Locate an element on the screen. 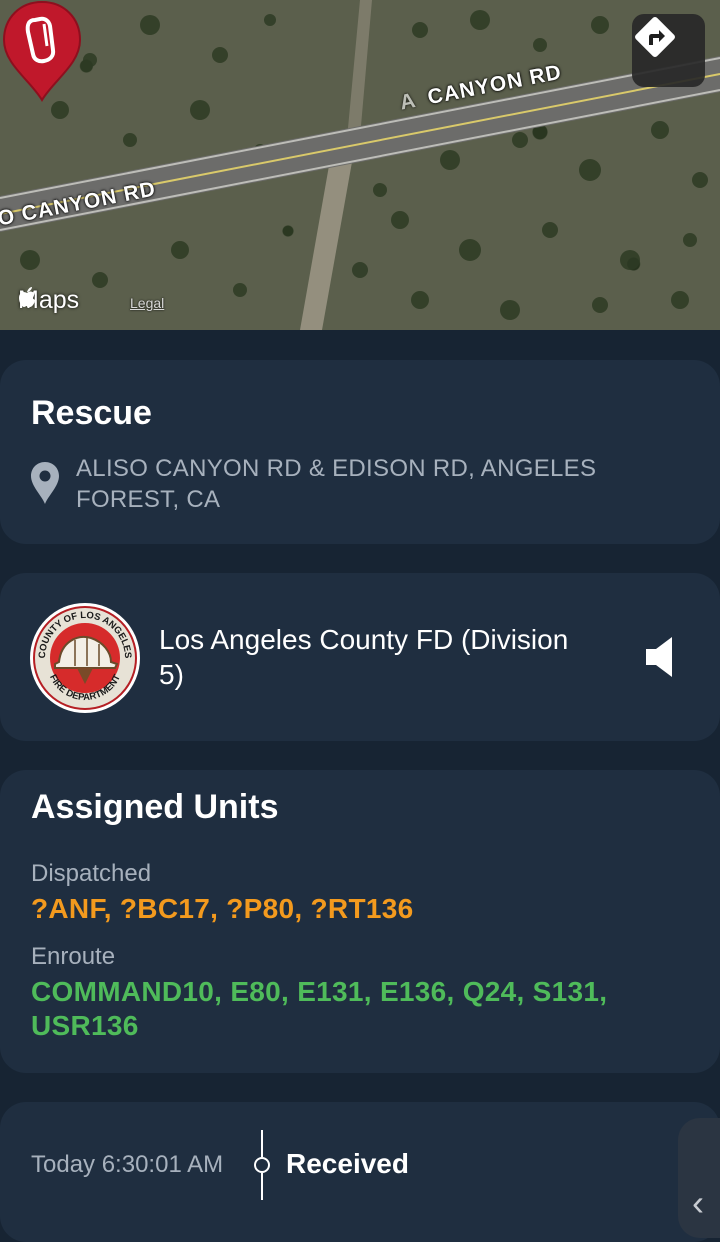 Image resolution: width=720 pixels, height=1242 pixels. side-panel-handle: ‹ is located at coordinates (699, 1178).